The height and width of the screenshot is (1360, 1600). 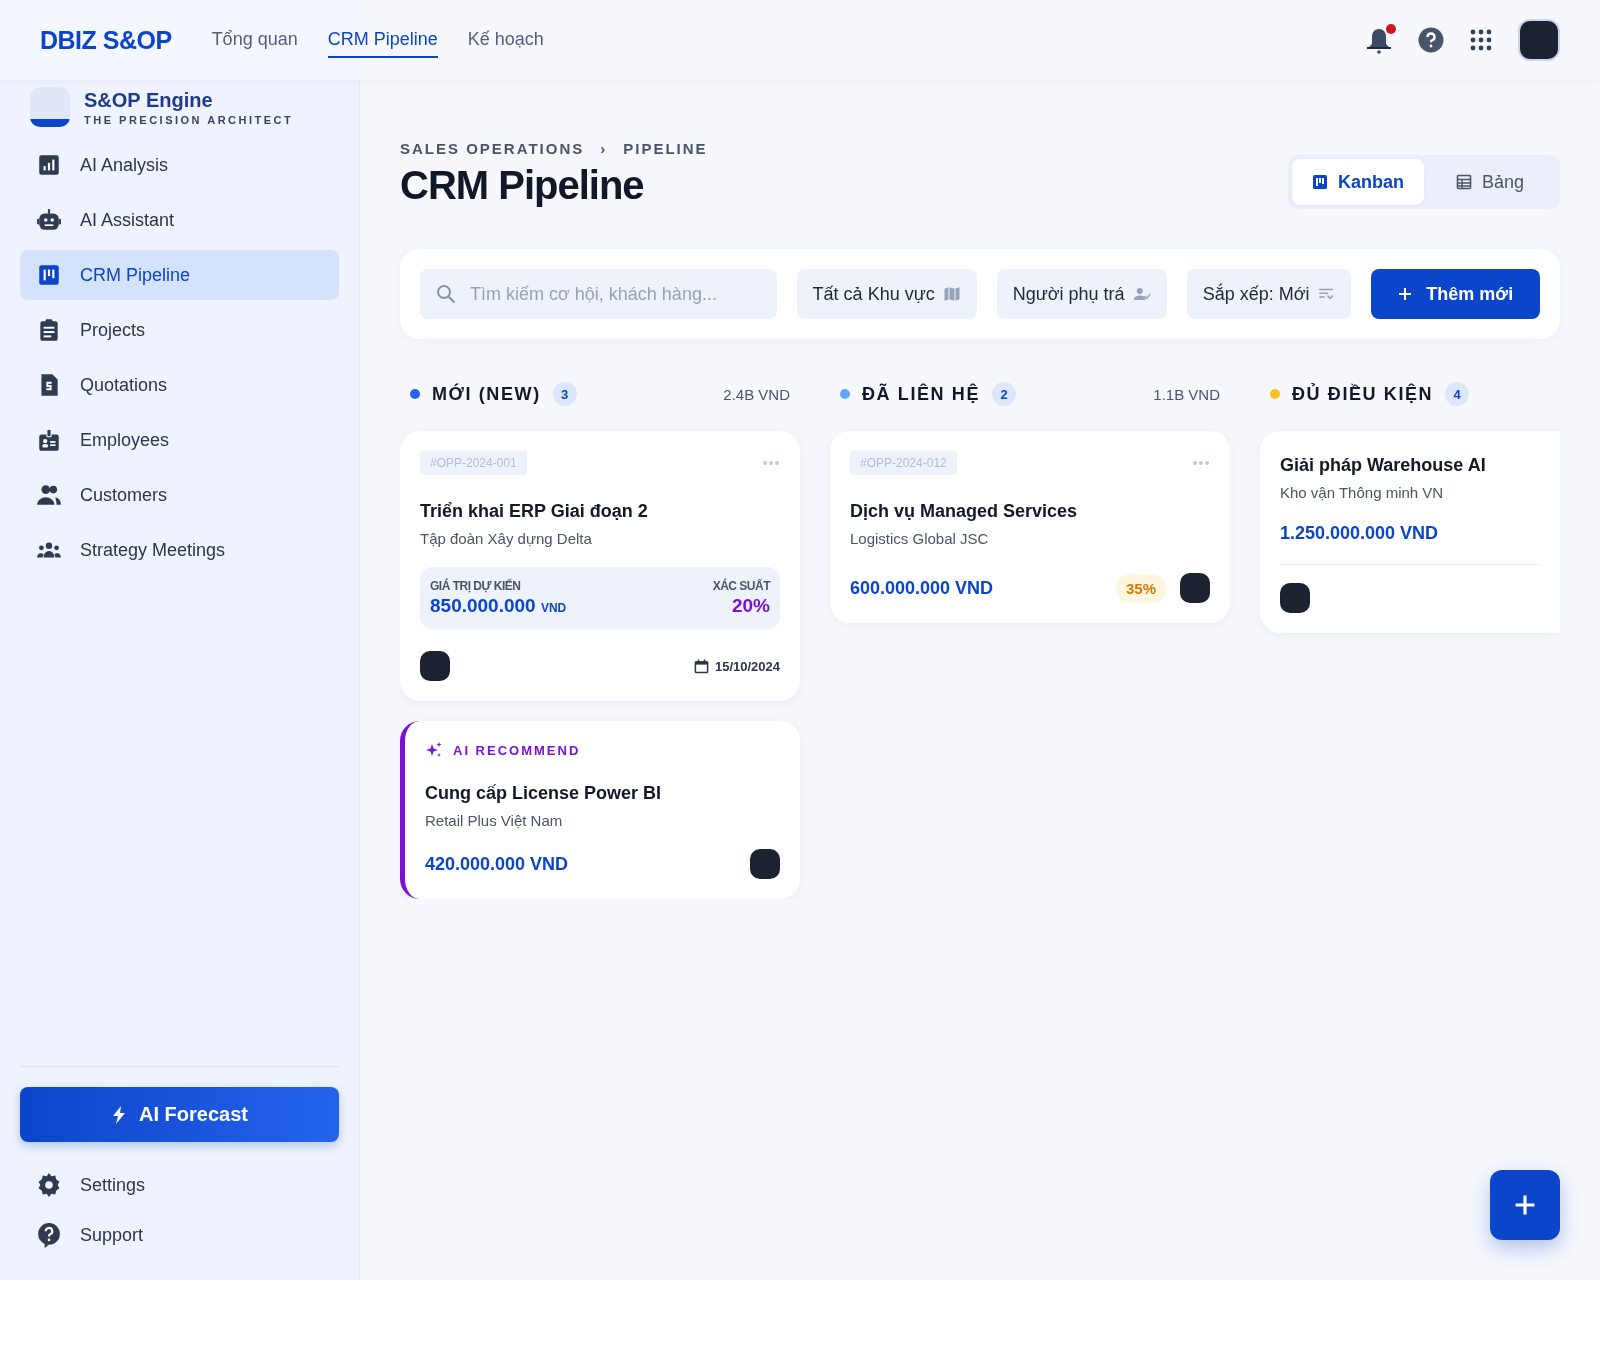 I want to click on opportunity-title: Dịch vụ Managed Services, so click(x=964, y=511).